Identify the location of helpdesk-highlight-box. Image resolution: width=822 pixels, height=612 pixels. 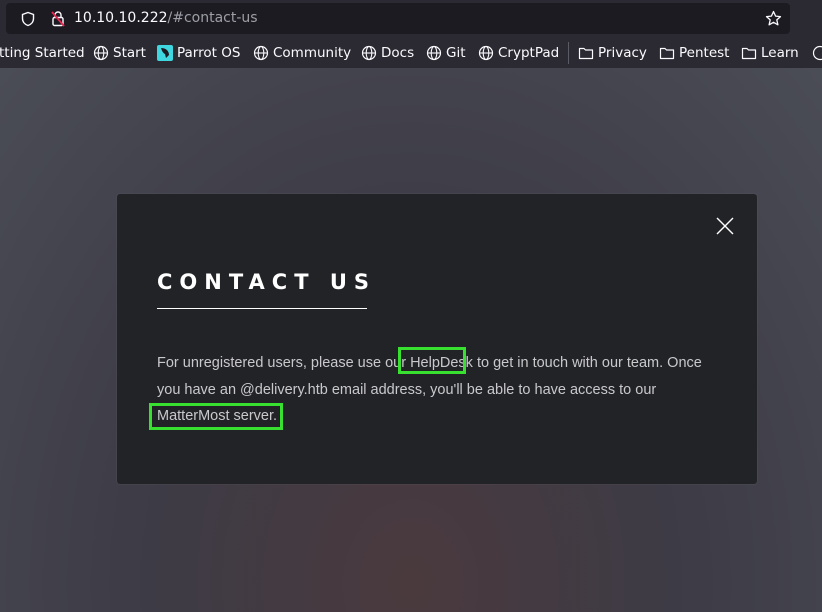
(432, 360).